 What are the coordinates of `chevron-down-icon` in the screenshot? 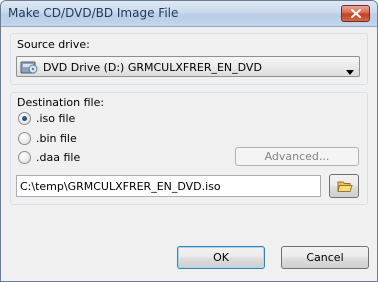 It's located at (350, 71).